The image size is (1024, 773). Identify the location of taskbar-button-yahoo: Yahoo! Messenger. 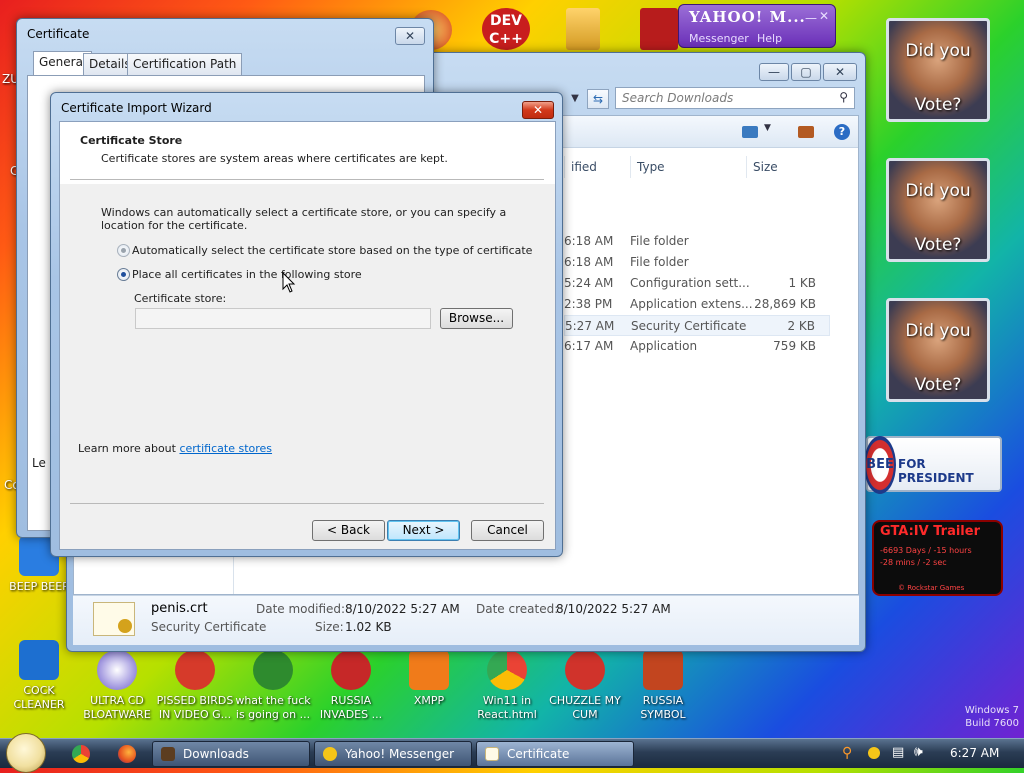
(393, 754).